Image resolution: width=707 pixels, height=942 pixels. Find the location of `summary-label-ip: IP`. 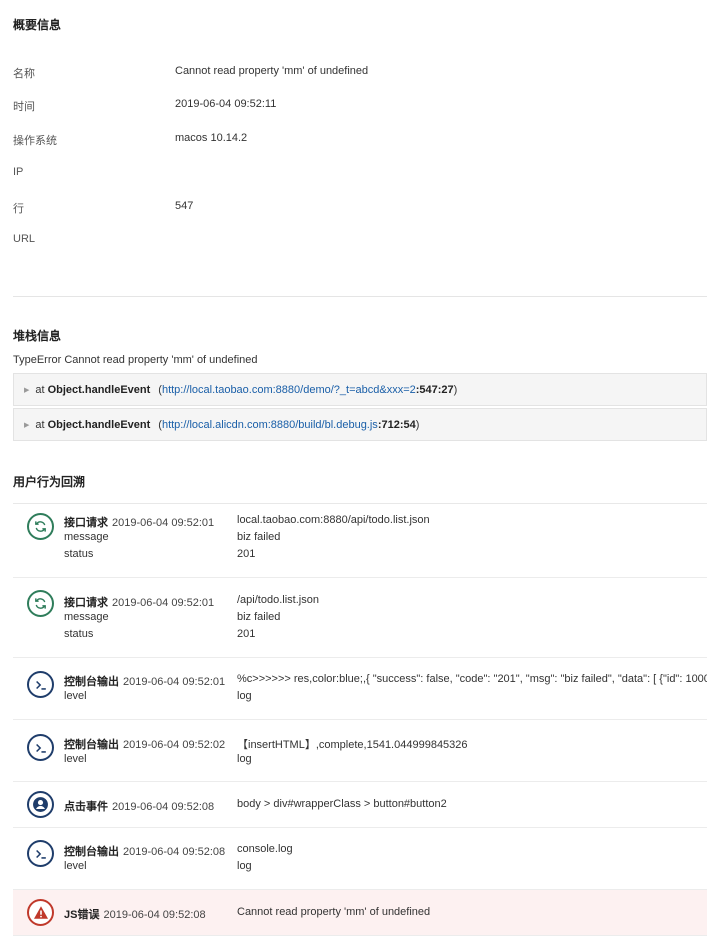

summary-label-ip: IP is located at coordinates (18, 172).